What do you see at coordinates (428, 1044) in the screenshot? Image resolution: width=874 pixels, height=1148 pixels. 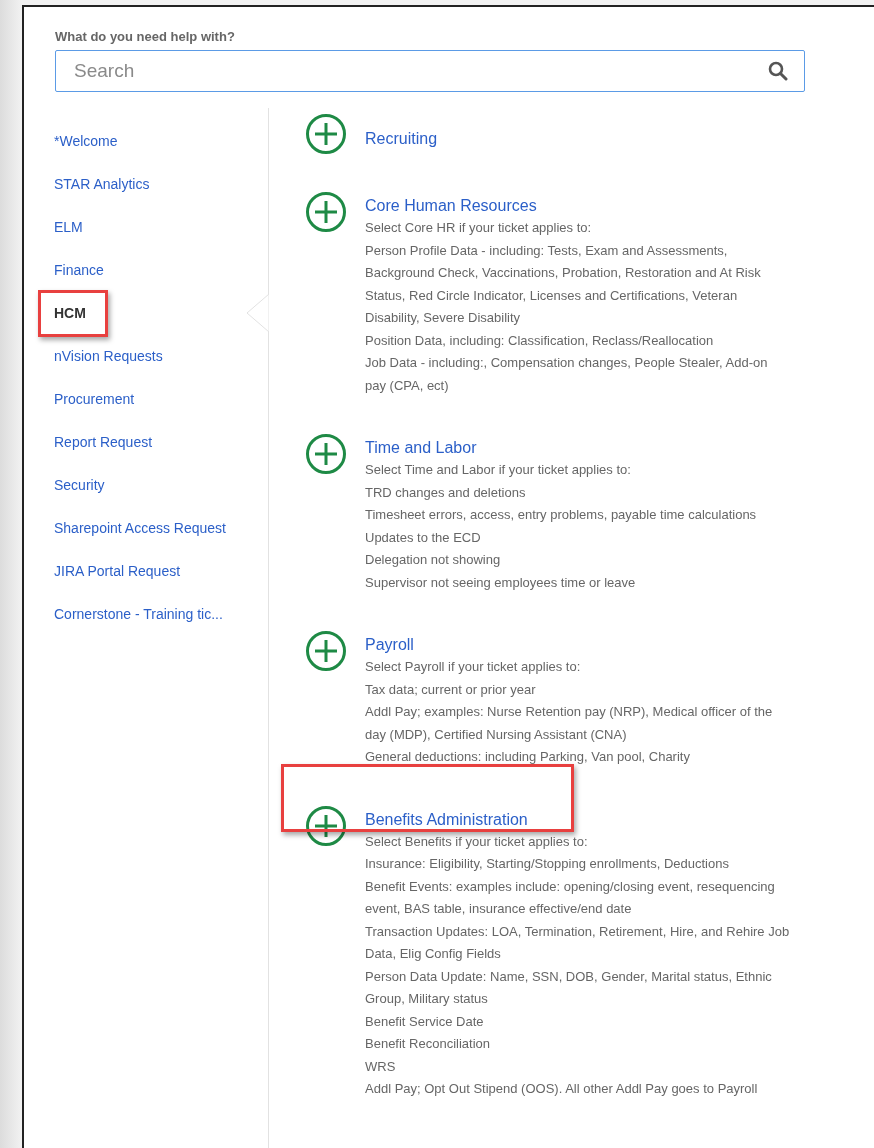 I see `description-line: Benefit Reconciliation` at bounding box center [428, 1044].